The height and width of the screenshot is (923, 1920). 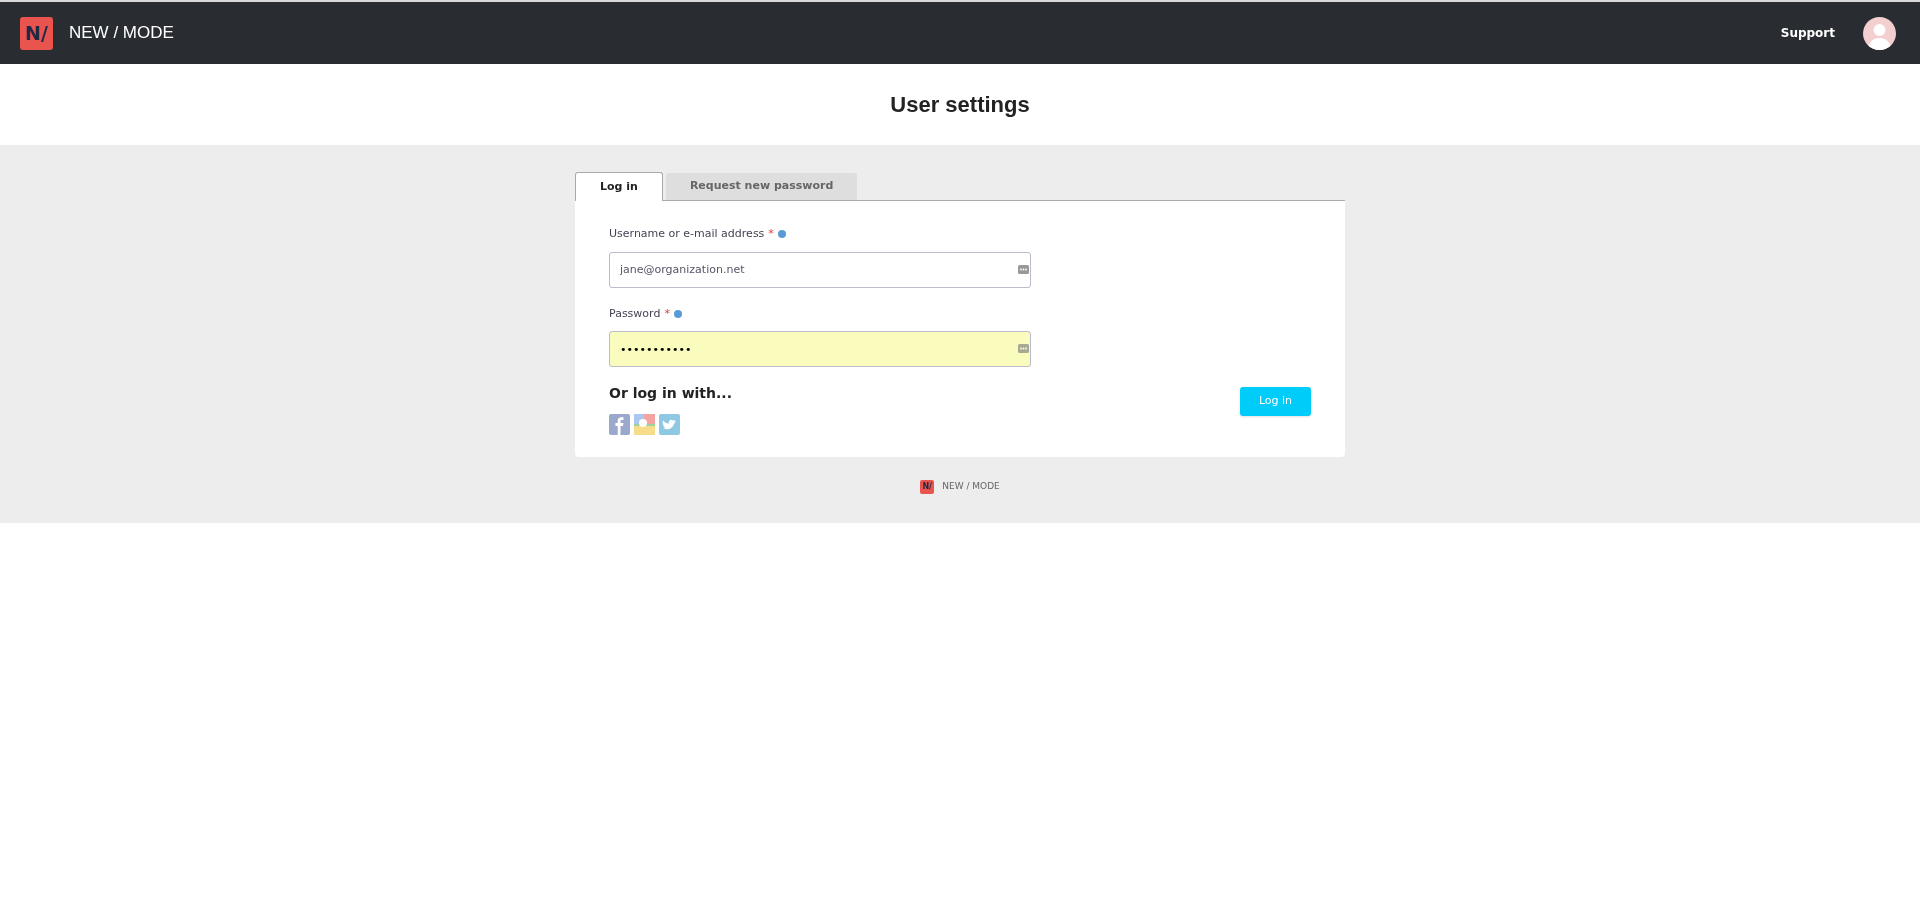 What do you see at coordinates (971, 487) in the screenshot?
I see `footer-brand: NEW / MODE` at bounding box center [971, 487].